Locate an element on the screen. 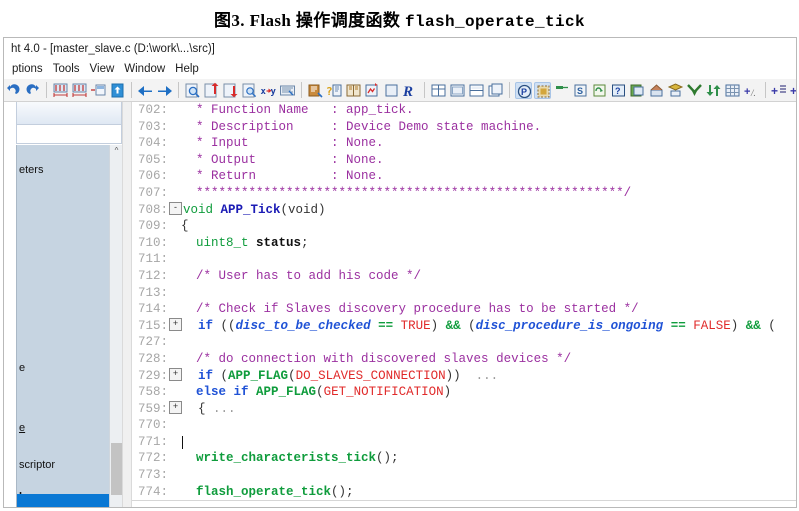  code-line: 702: * Function Name : app_tick. is located at coordinates (454, 110).